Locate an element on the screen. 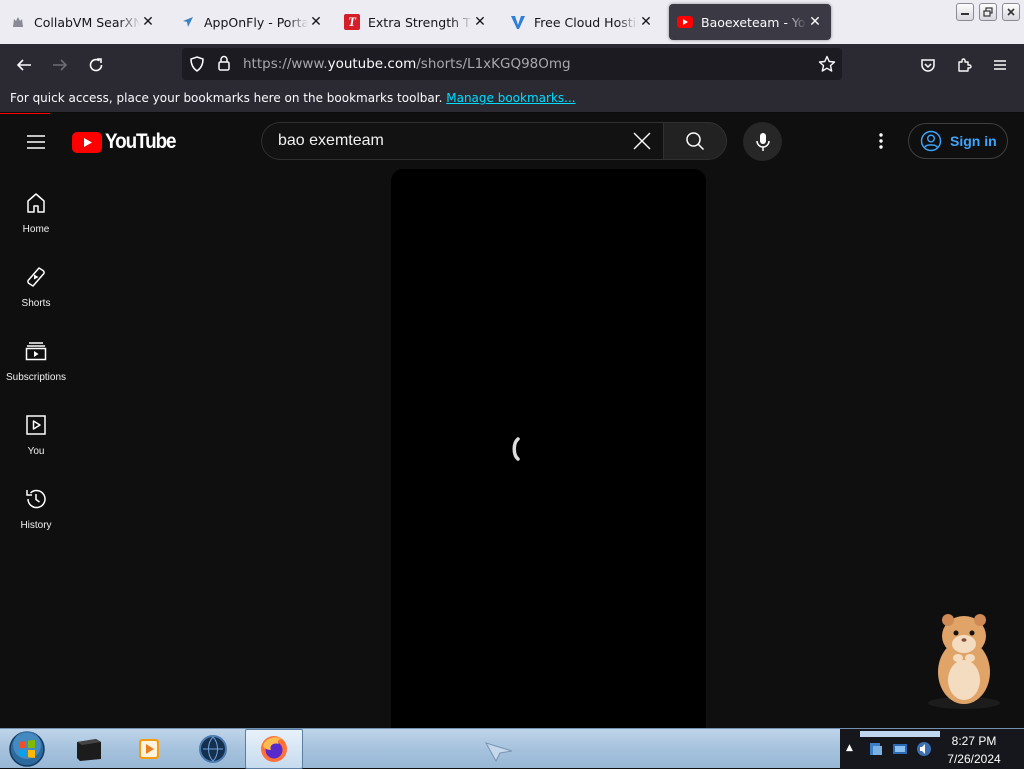 This screenshot has height=769, width=1024. back-button is located at coordinates (24, 65).